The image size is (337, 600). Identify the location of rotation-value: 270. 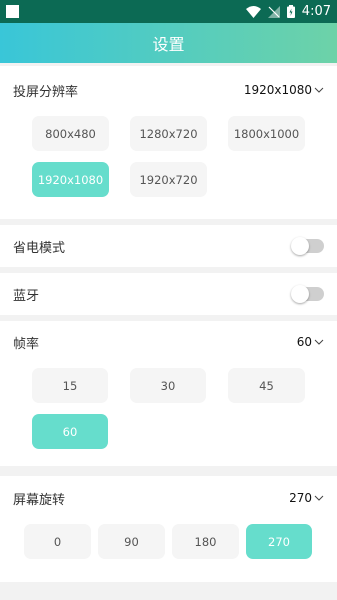
(300, 498).